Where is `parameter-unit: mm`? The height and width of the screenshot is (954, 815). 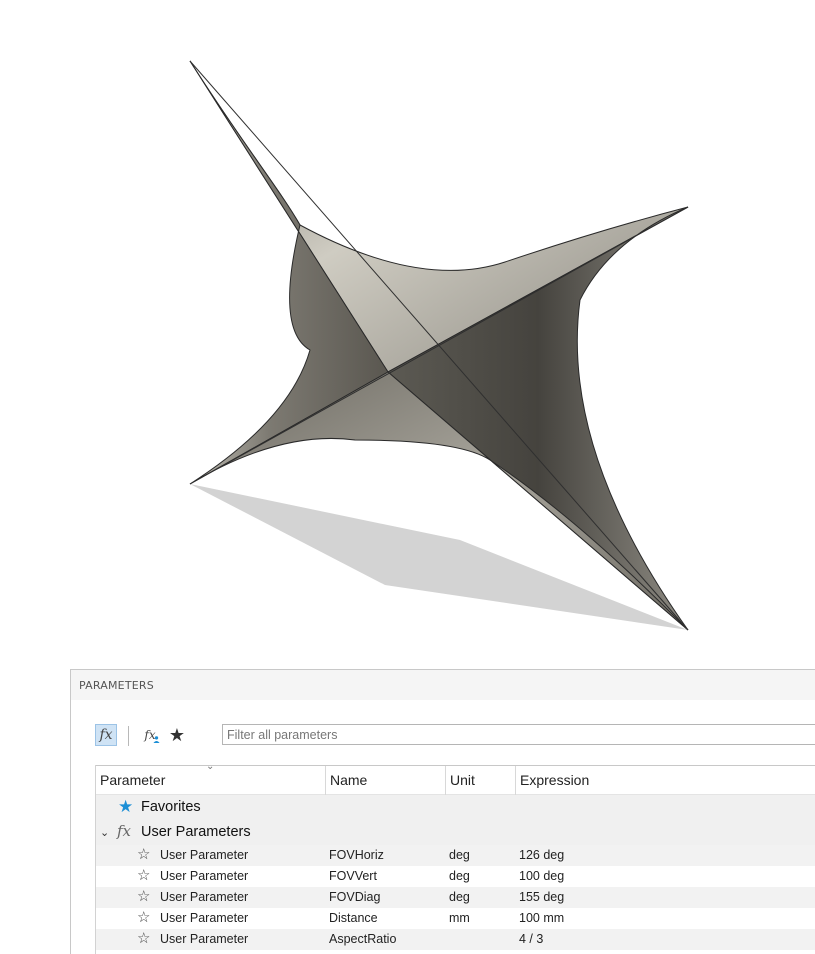 parameter-unit: mm is located at coordinates (459, 918).